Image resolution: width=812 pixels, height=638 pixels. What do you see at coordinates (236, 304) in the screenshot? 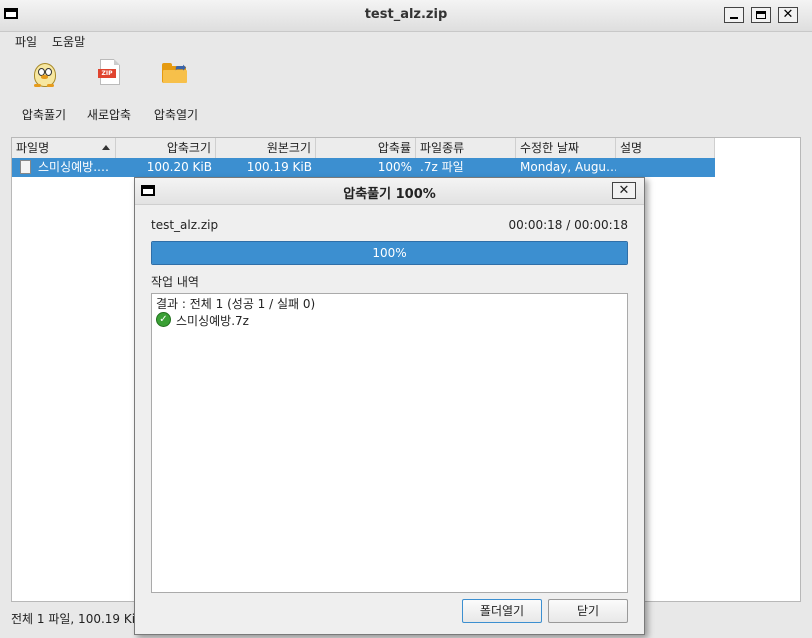
I see `log-result: 결과 : 전체 1 (성공 1 / 실패 0)` at bounding box center [236, 304].